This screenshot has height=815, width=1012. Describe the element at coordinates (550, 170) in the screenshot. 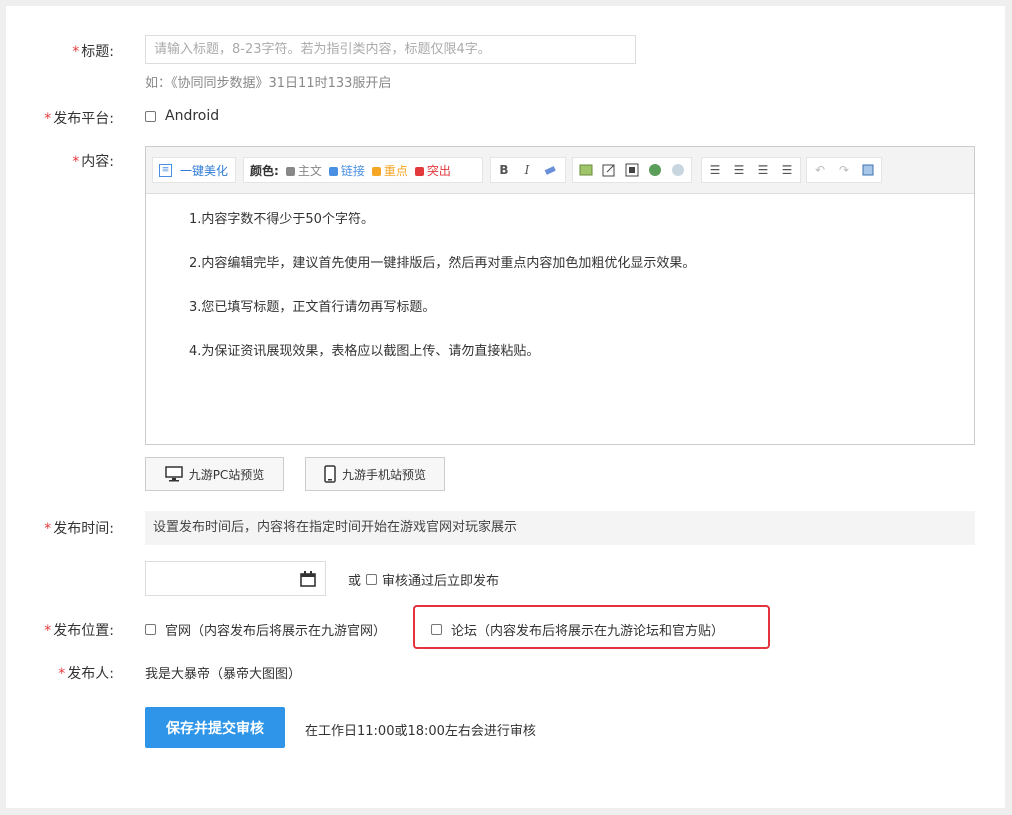

I see `eraser-icon` at that location.